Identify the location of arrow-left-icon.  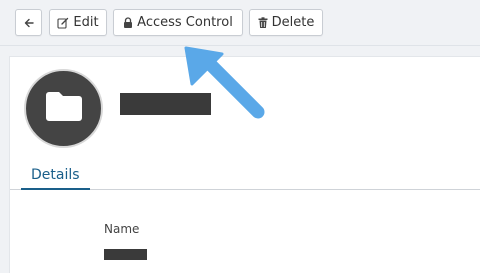
(29, 23).